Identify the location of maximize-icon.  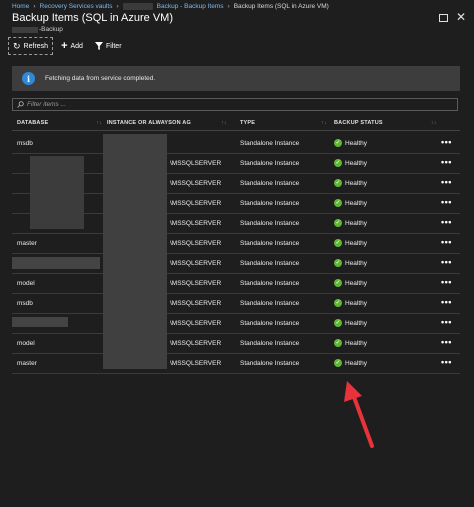
(443, 18).